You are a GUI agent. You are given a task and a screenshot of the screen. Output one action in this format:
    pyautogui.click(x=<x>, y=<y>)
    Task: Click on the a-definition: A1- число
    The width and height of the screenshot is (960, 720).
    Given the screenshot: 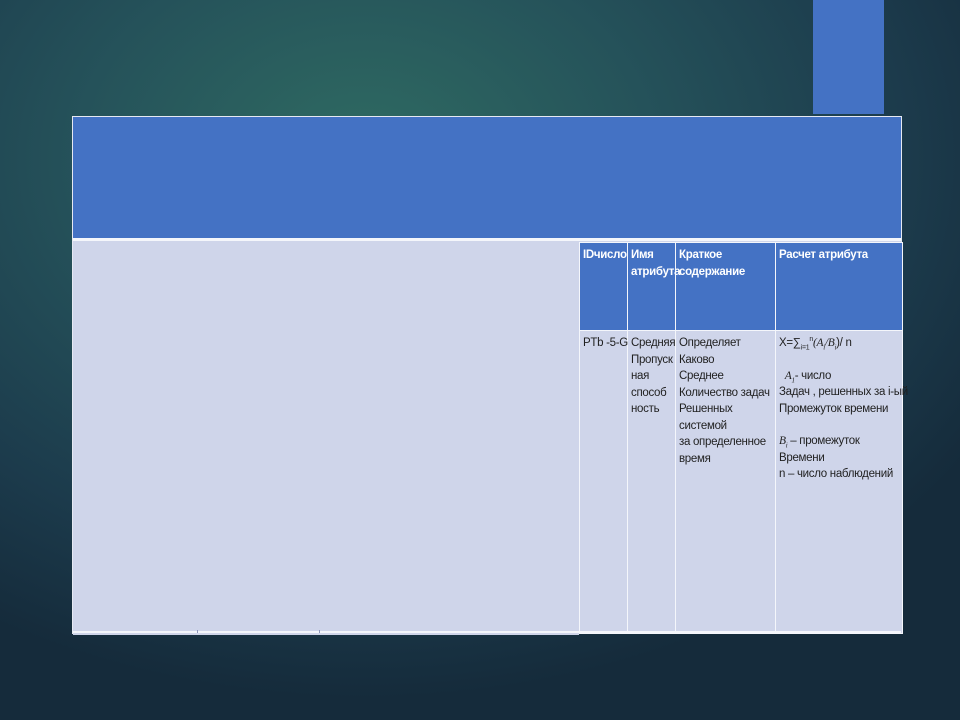 What is the action you would take?
    pyautogui.click(x=839, y=376)
    